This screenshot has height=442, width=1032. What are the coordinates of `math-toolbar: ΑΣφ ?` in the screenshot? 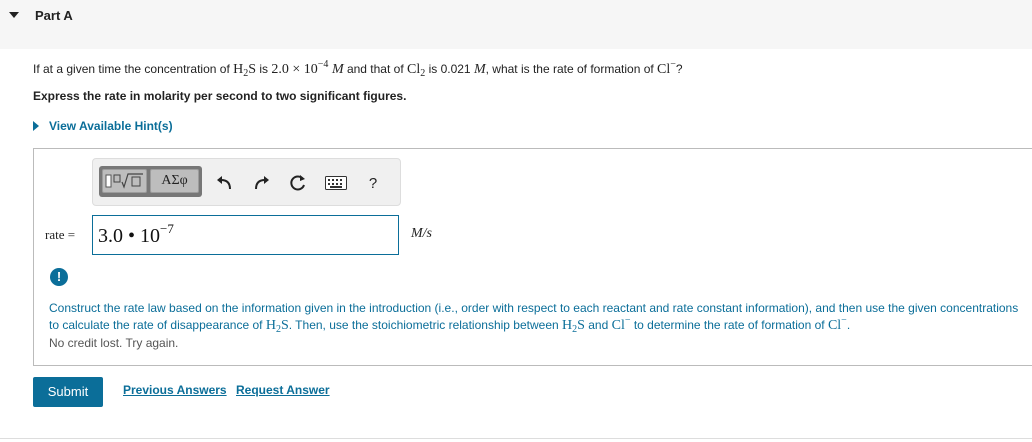 It's located at (246, 182).